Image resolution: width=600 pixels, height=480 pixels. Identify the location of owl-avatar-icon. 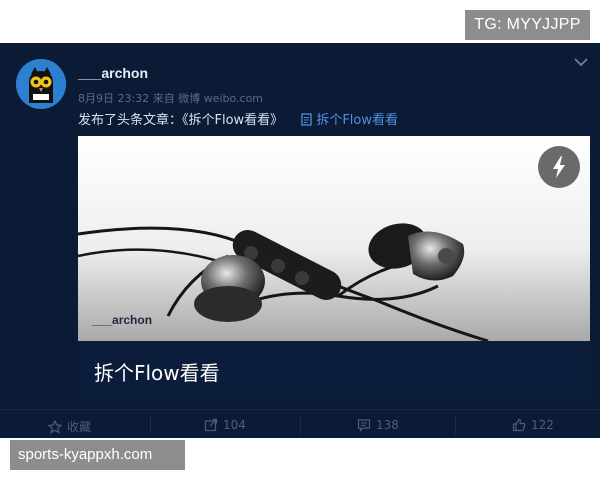
(41, 84).